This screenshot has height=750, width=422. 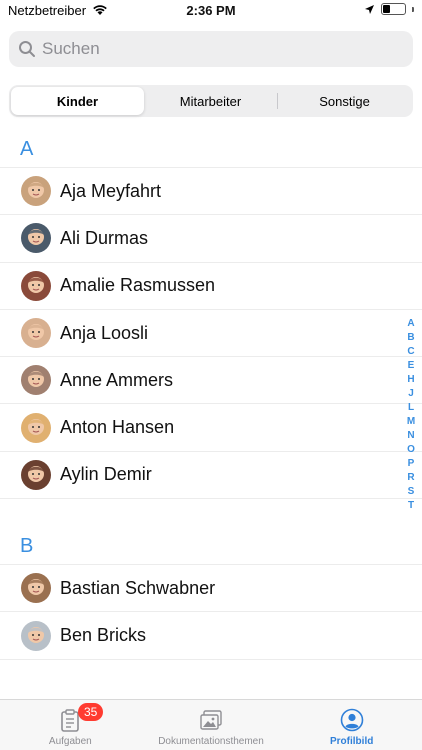 I want to click on index-letter-t: T, so click(x=411, y=506).